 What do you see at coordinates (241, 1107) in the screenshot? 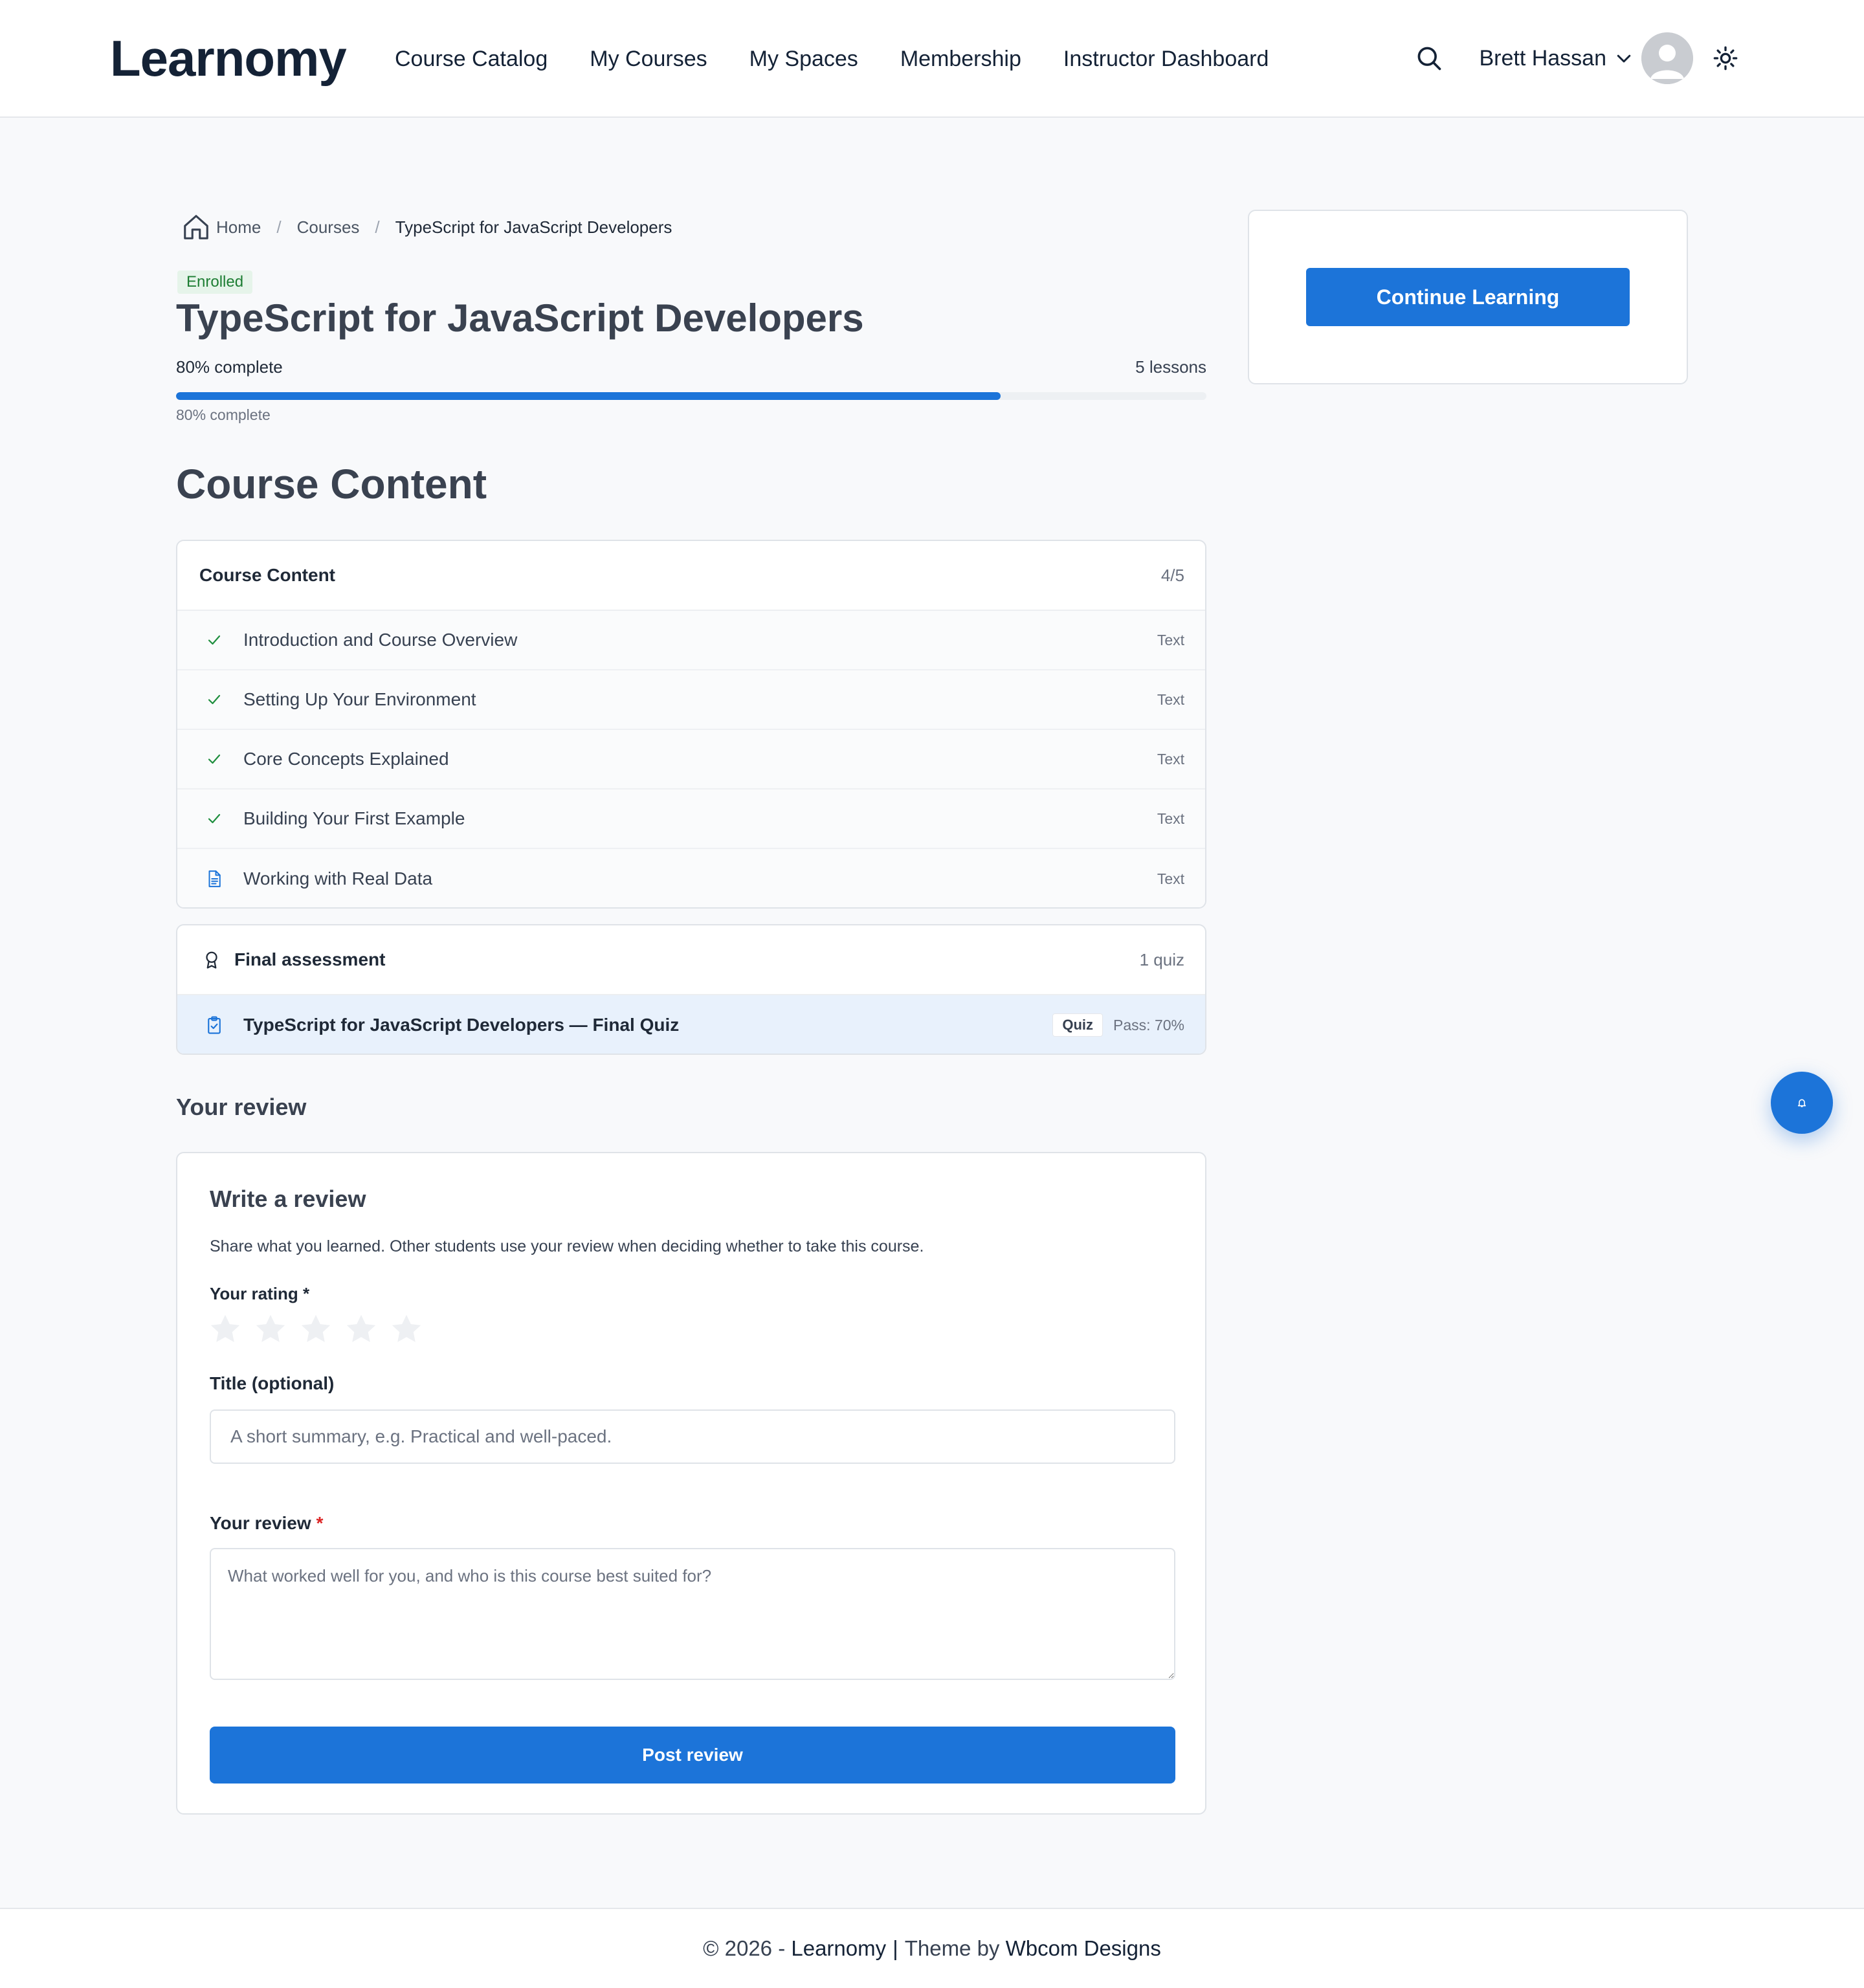
I see `your-review-heading: Your review` at bounding box center [241, 1107].